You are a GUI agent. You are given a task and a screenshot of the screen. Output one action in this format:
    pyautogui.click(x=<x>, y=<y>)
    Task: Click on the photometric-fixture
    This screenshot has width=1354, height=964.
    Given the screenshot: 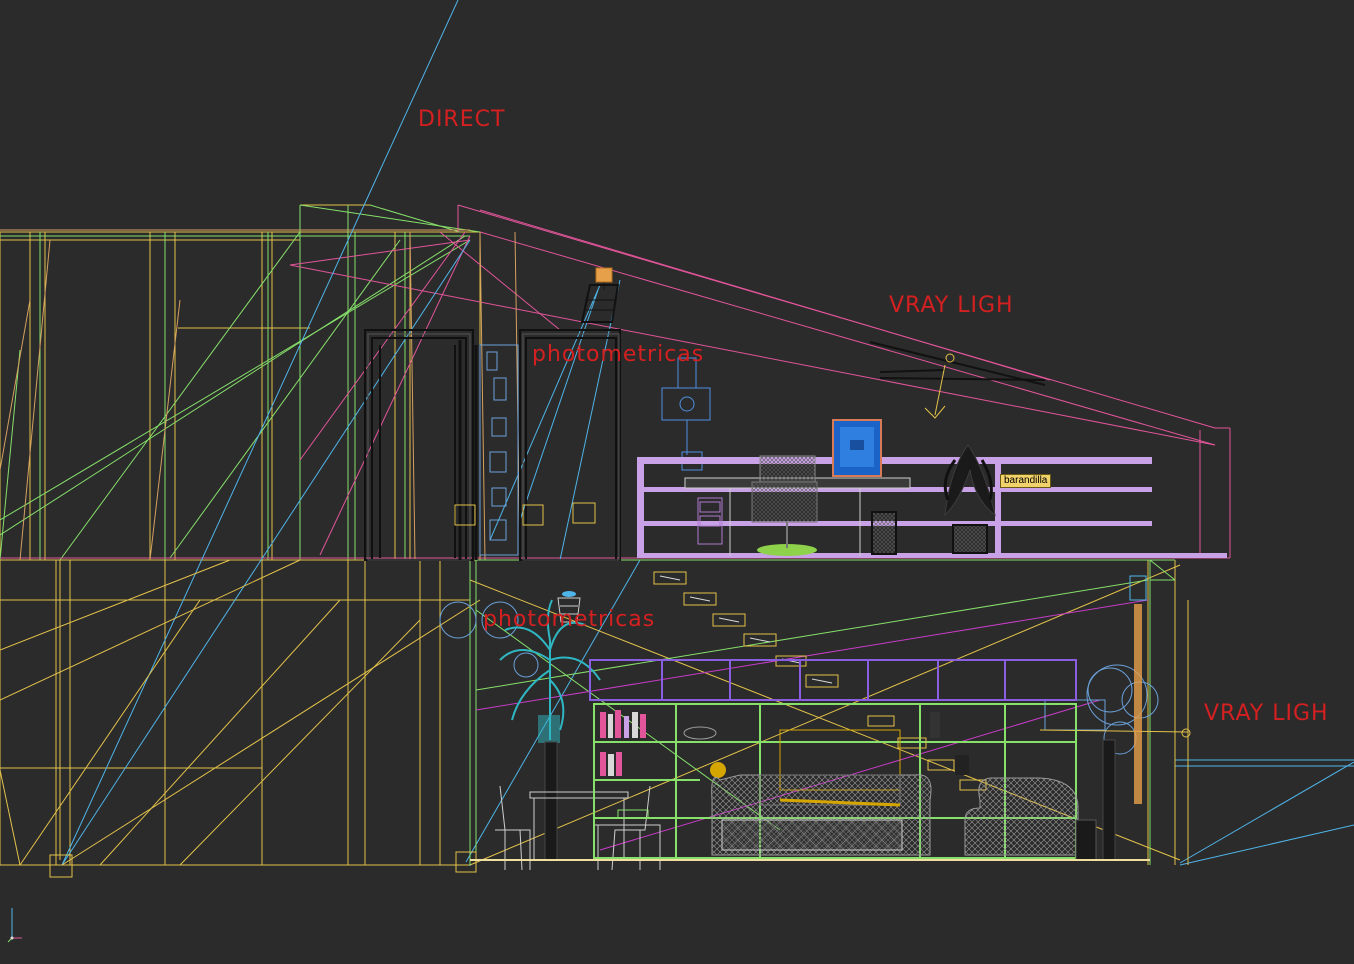 What is the action you would take?
    pyautogui.click(x=686, y=414)
    